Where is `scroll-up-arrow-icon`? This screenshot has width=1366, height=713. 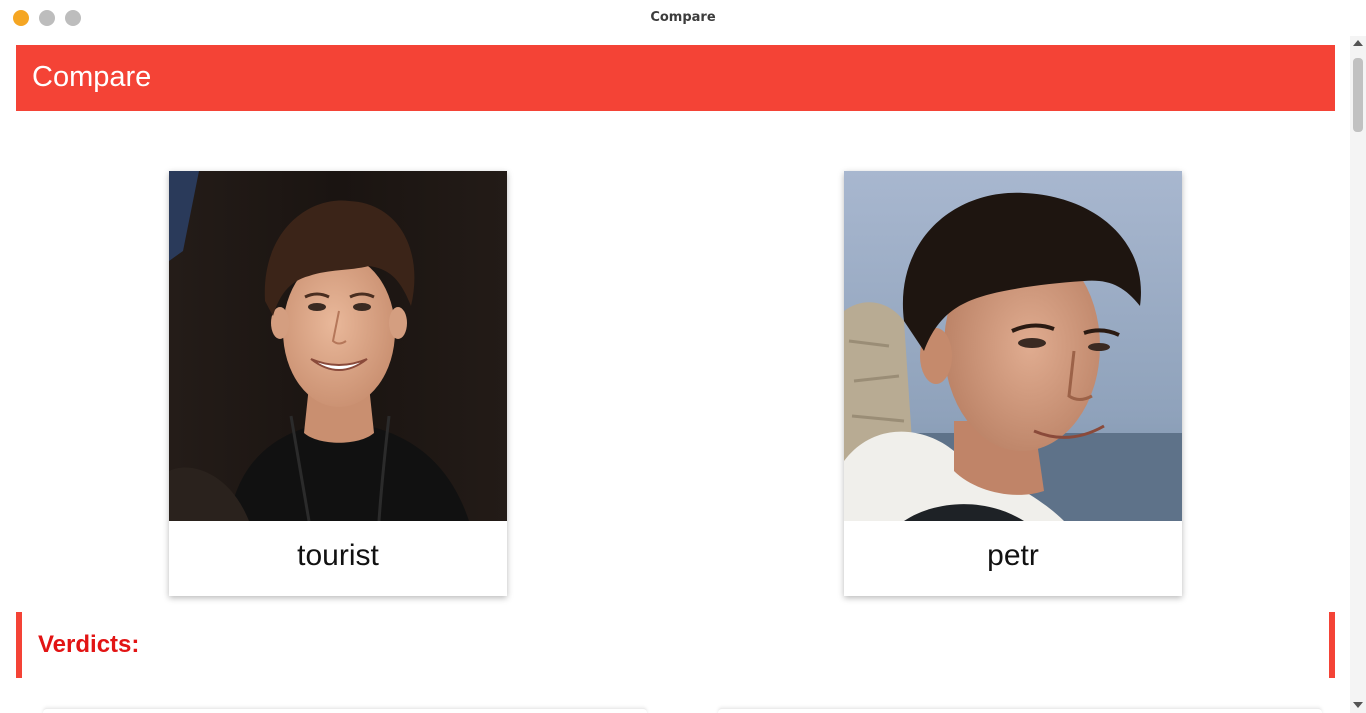
scroll-up-arrow-icon is located at coordinates (1358, 43).